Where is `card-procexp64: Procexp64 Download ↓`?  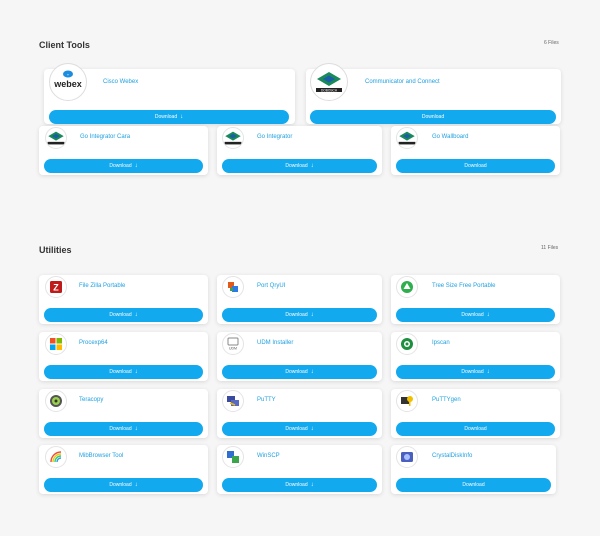 card-procexp64: Procexp64 Download ↓ is located at coordinates (123, 356).